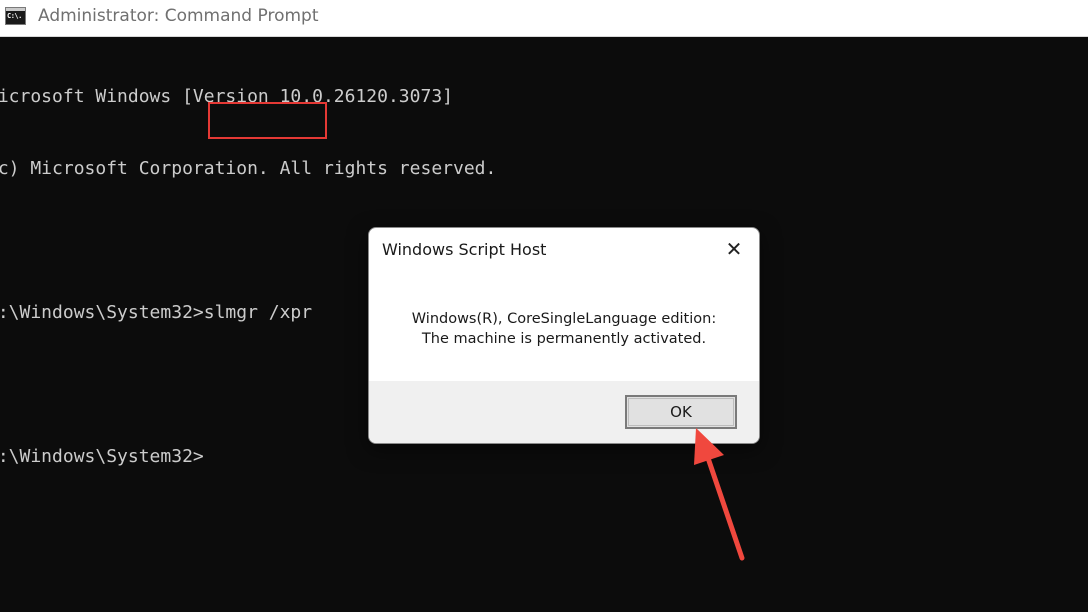  What do you see at coordinates (719, 494) in the screenshot?
I see `annotation-arrow-icon` at bounding box center [719, 494].